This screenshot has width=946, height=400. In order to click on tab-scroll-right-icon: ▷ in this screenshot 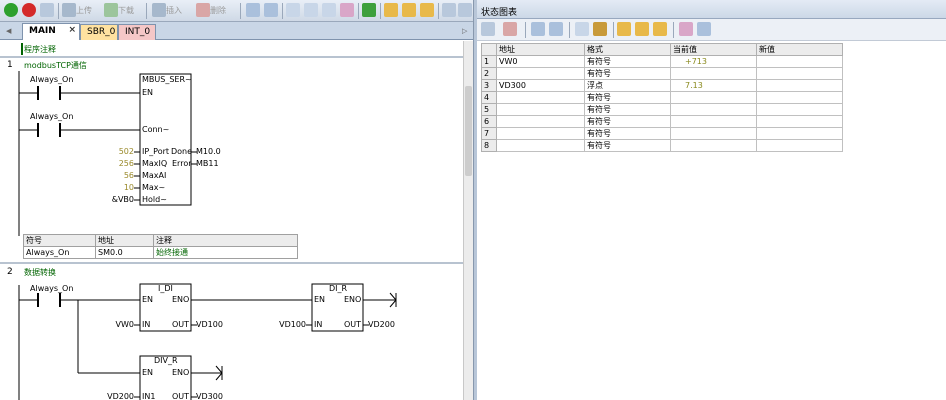, I will do `click(464, 31)`.